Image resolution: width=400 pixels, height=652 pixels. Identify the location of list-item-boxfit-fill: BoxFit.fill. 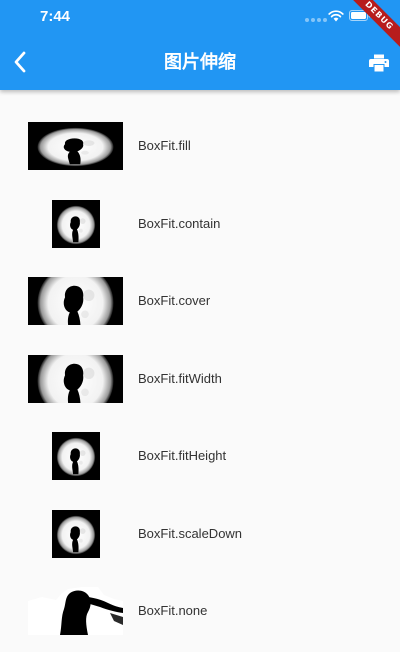
(200, 144).